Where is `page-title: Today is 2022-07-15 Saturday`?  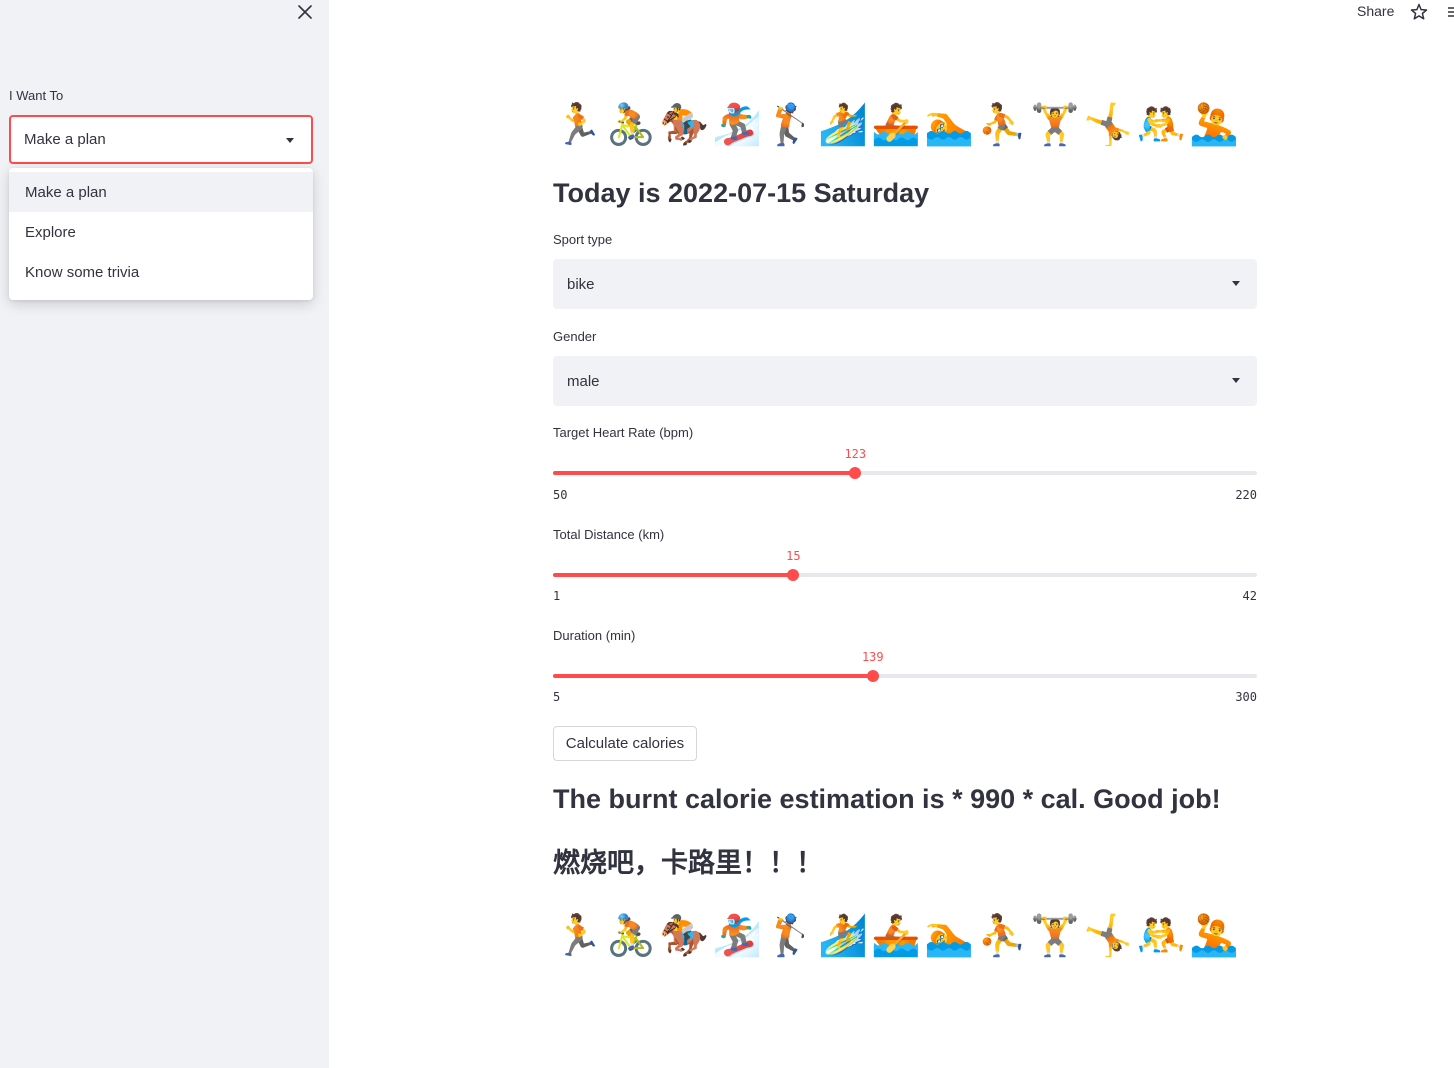 page-title: Today is 2022-07-15 Saturday is located at coordinates (741, 193).